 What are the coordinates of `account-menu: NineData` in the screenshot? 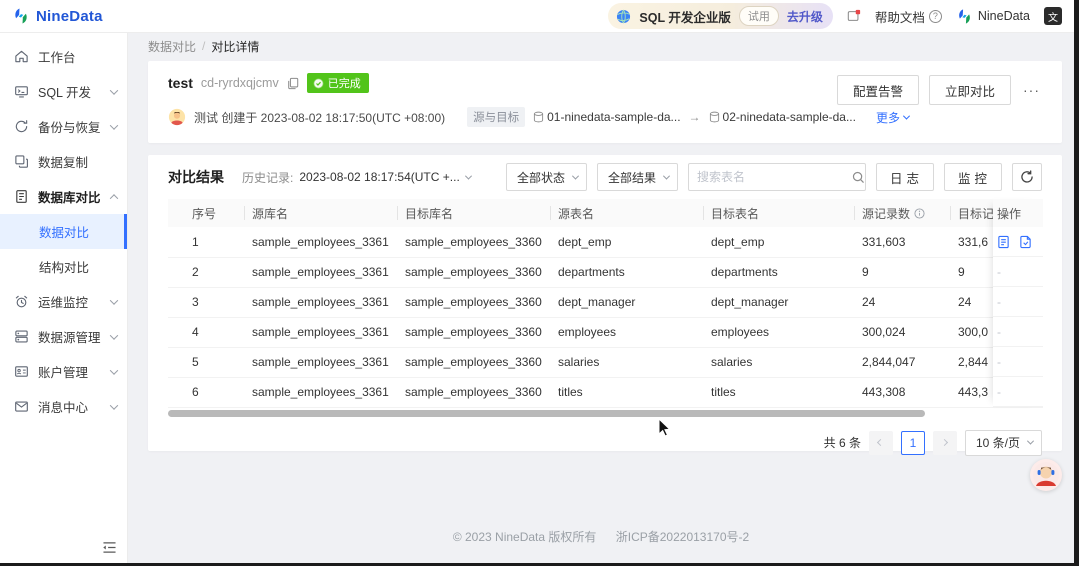 It's located at (993, 16).